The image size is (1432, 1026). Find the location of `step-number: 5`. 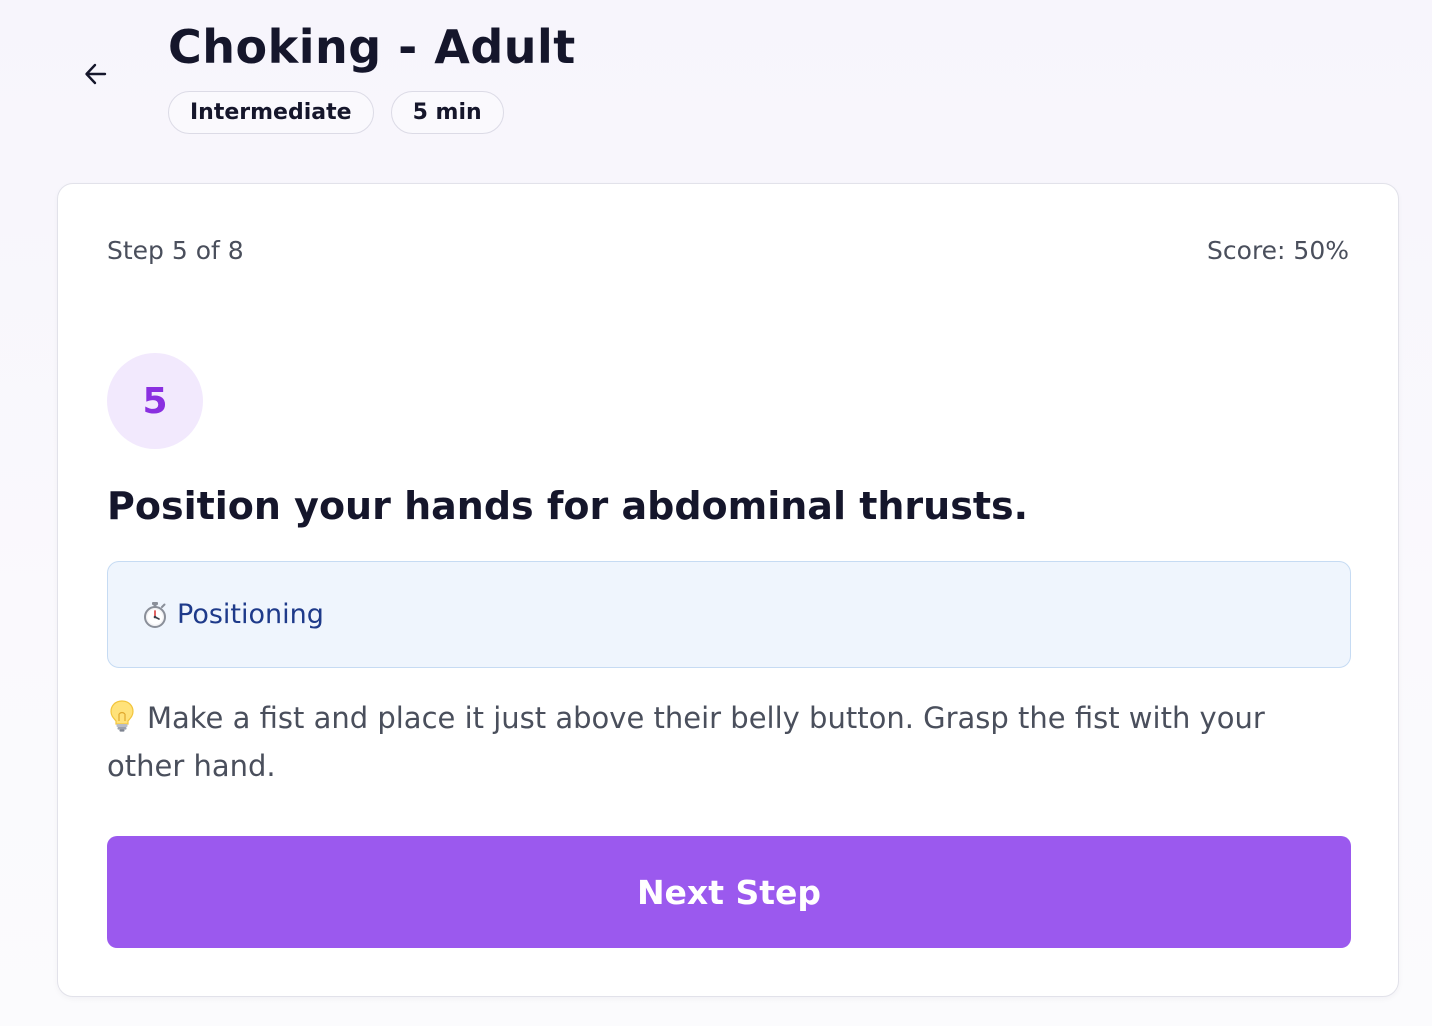

step-number: 5 is located at coordinates (155, 401).